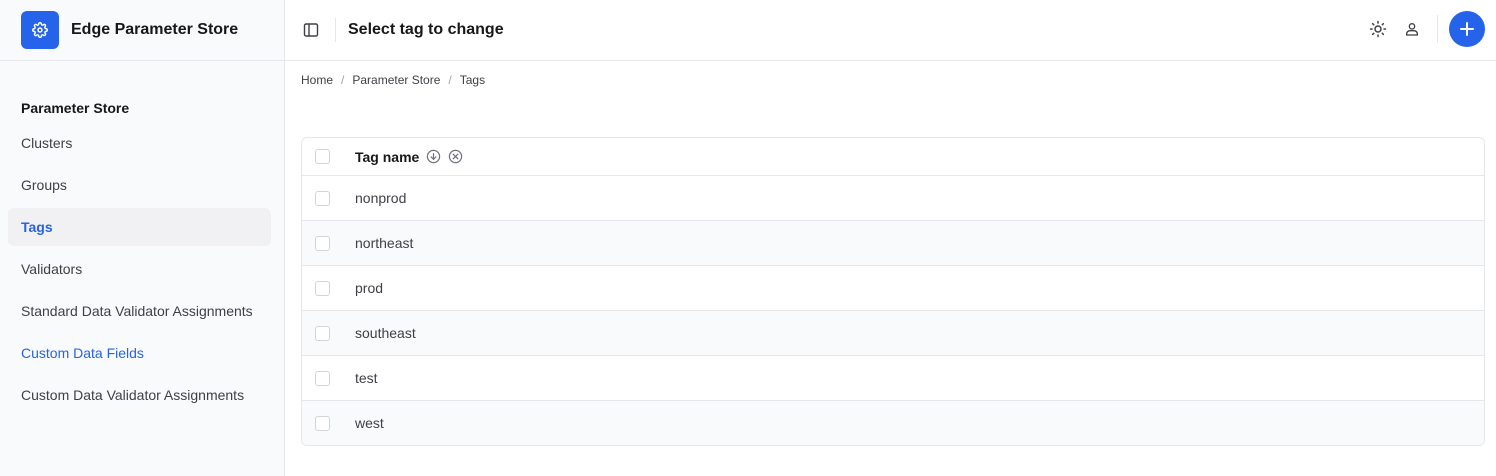 The width and height of the screenshot is (1496, 476). What do you see at coordinates (139, 395) in the screenshot?
I see `sidebar-item-custom-data-validator-assignments: Custom Data Validator Assignments` at bounding box center [139, 395].